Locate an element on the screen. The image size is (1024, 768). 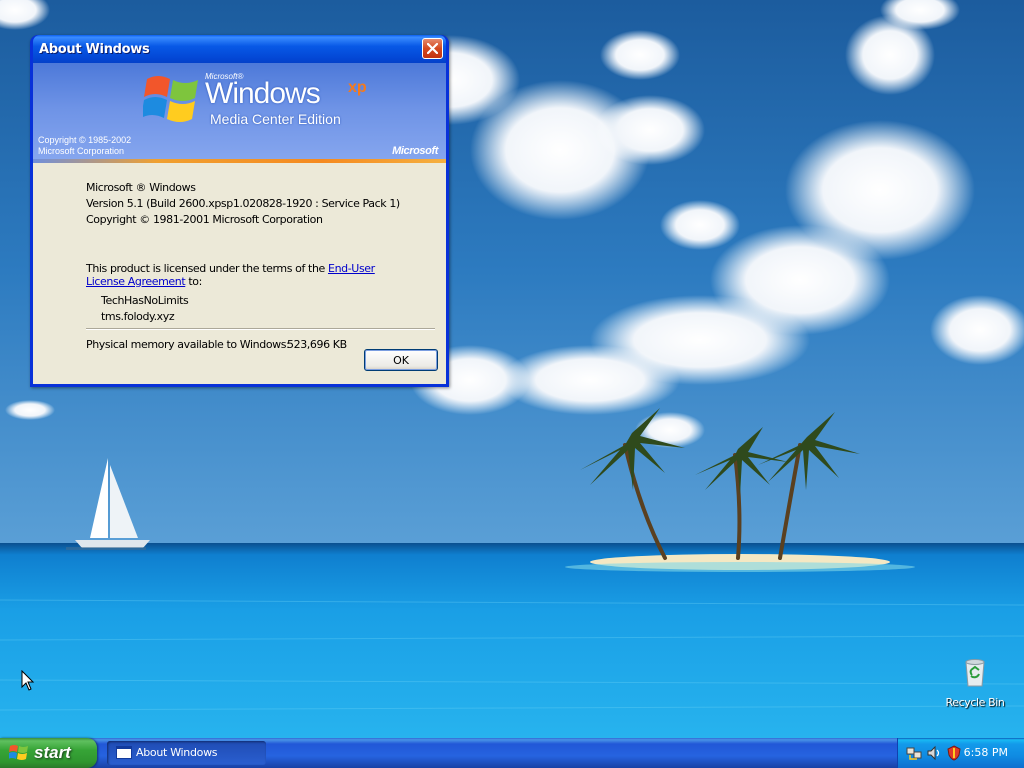
window-icon is located at coordinates (124, 752).